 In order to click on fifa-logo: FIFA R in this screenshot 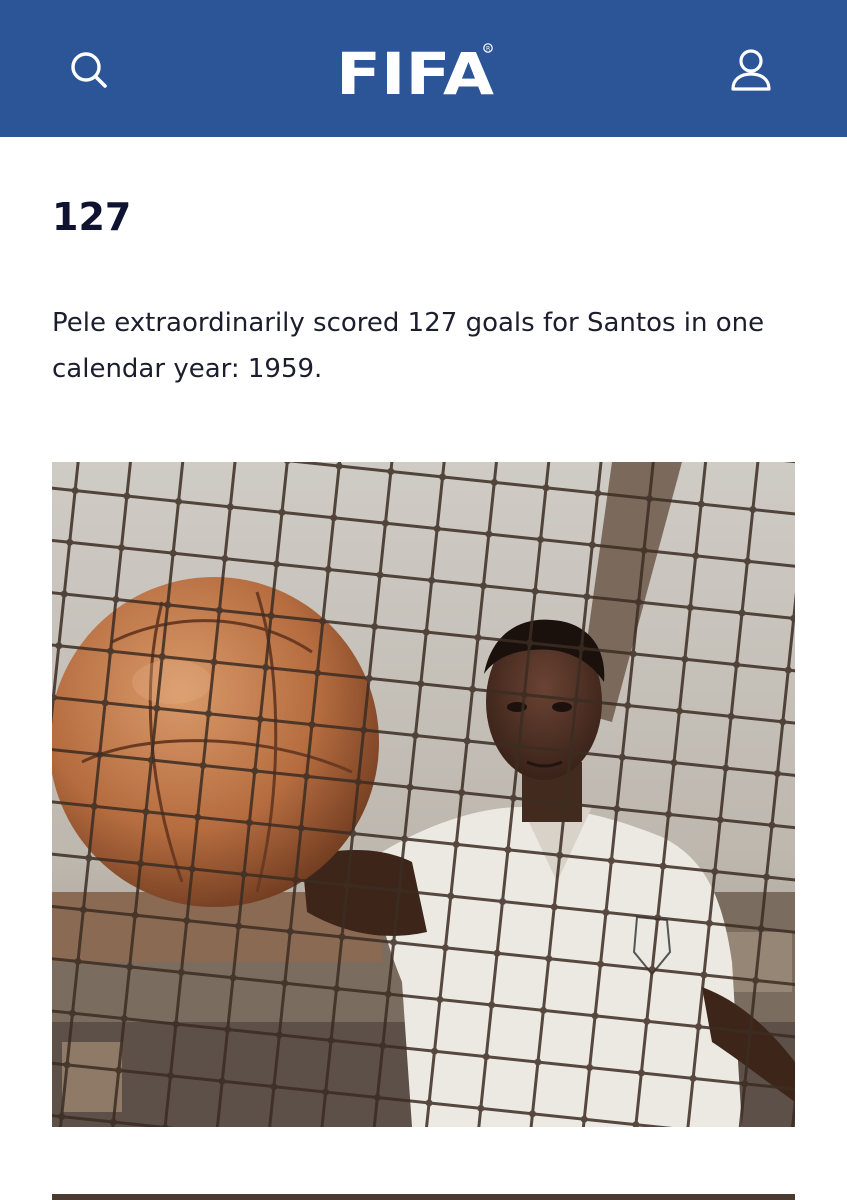, I will do `click(423, 69)`.